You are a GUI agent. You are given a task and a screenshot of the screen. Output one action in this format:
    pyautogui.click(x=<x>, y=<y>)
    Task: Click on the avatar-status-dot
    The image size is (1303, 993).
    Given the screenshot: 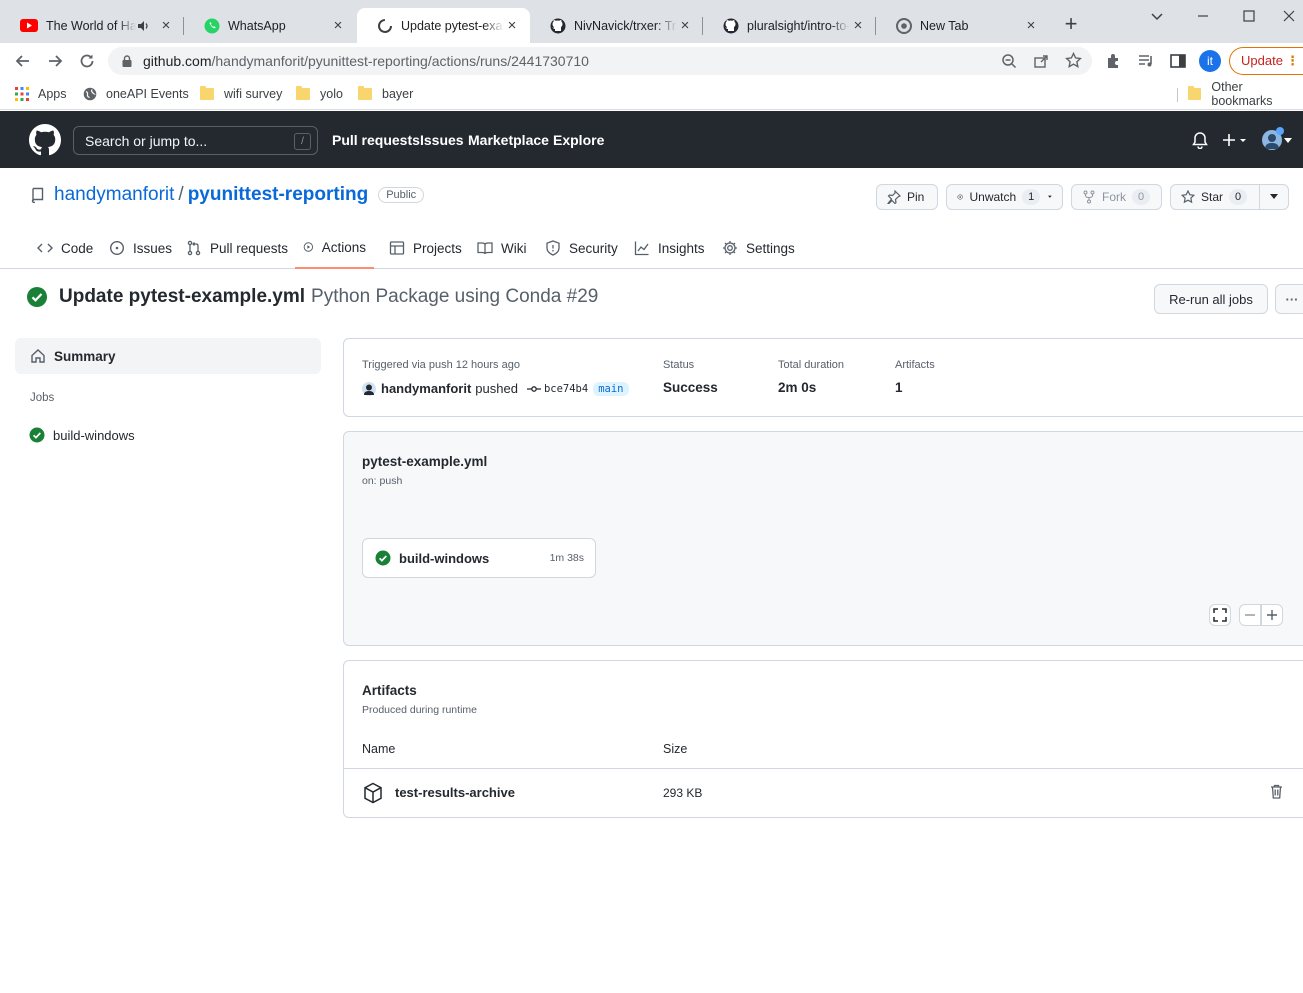 What is the action you would take?
    pyautogui.click(x=1280, y=131)
    